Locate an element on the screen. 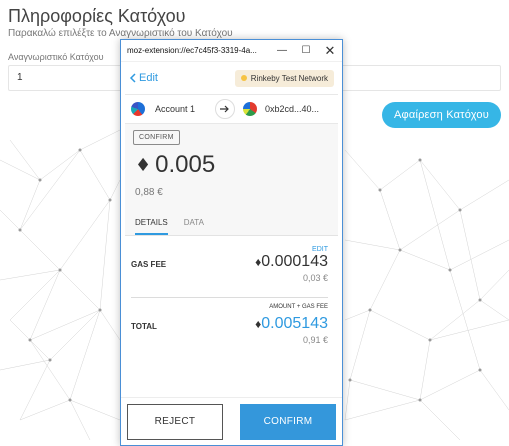 The image size is (509, 446). from-account-avatar is located at coordinates (138, 109).